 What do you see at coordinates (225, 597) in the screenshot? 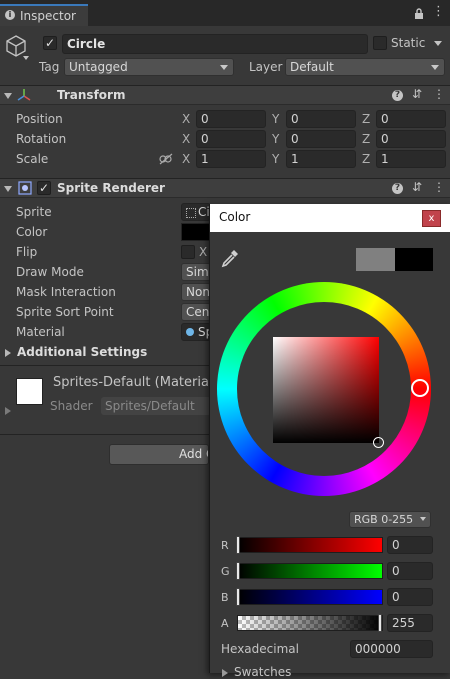
I see `b-label: B` at bounding box center [225, 597].